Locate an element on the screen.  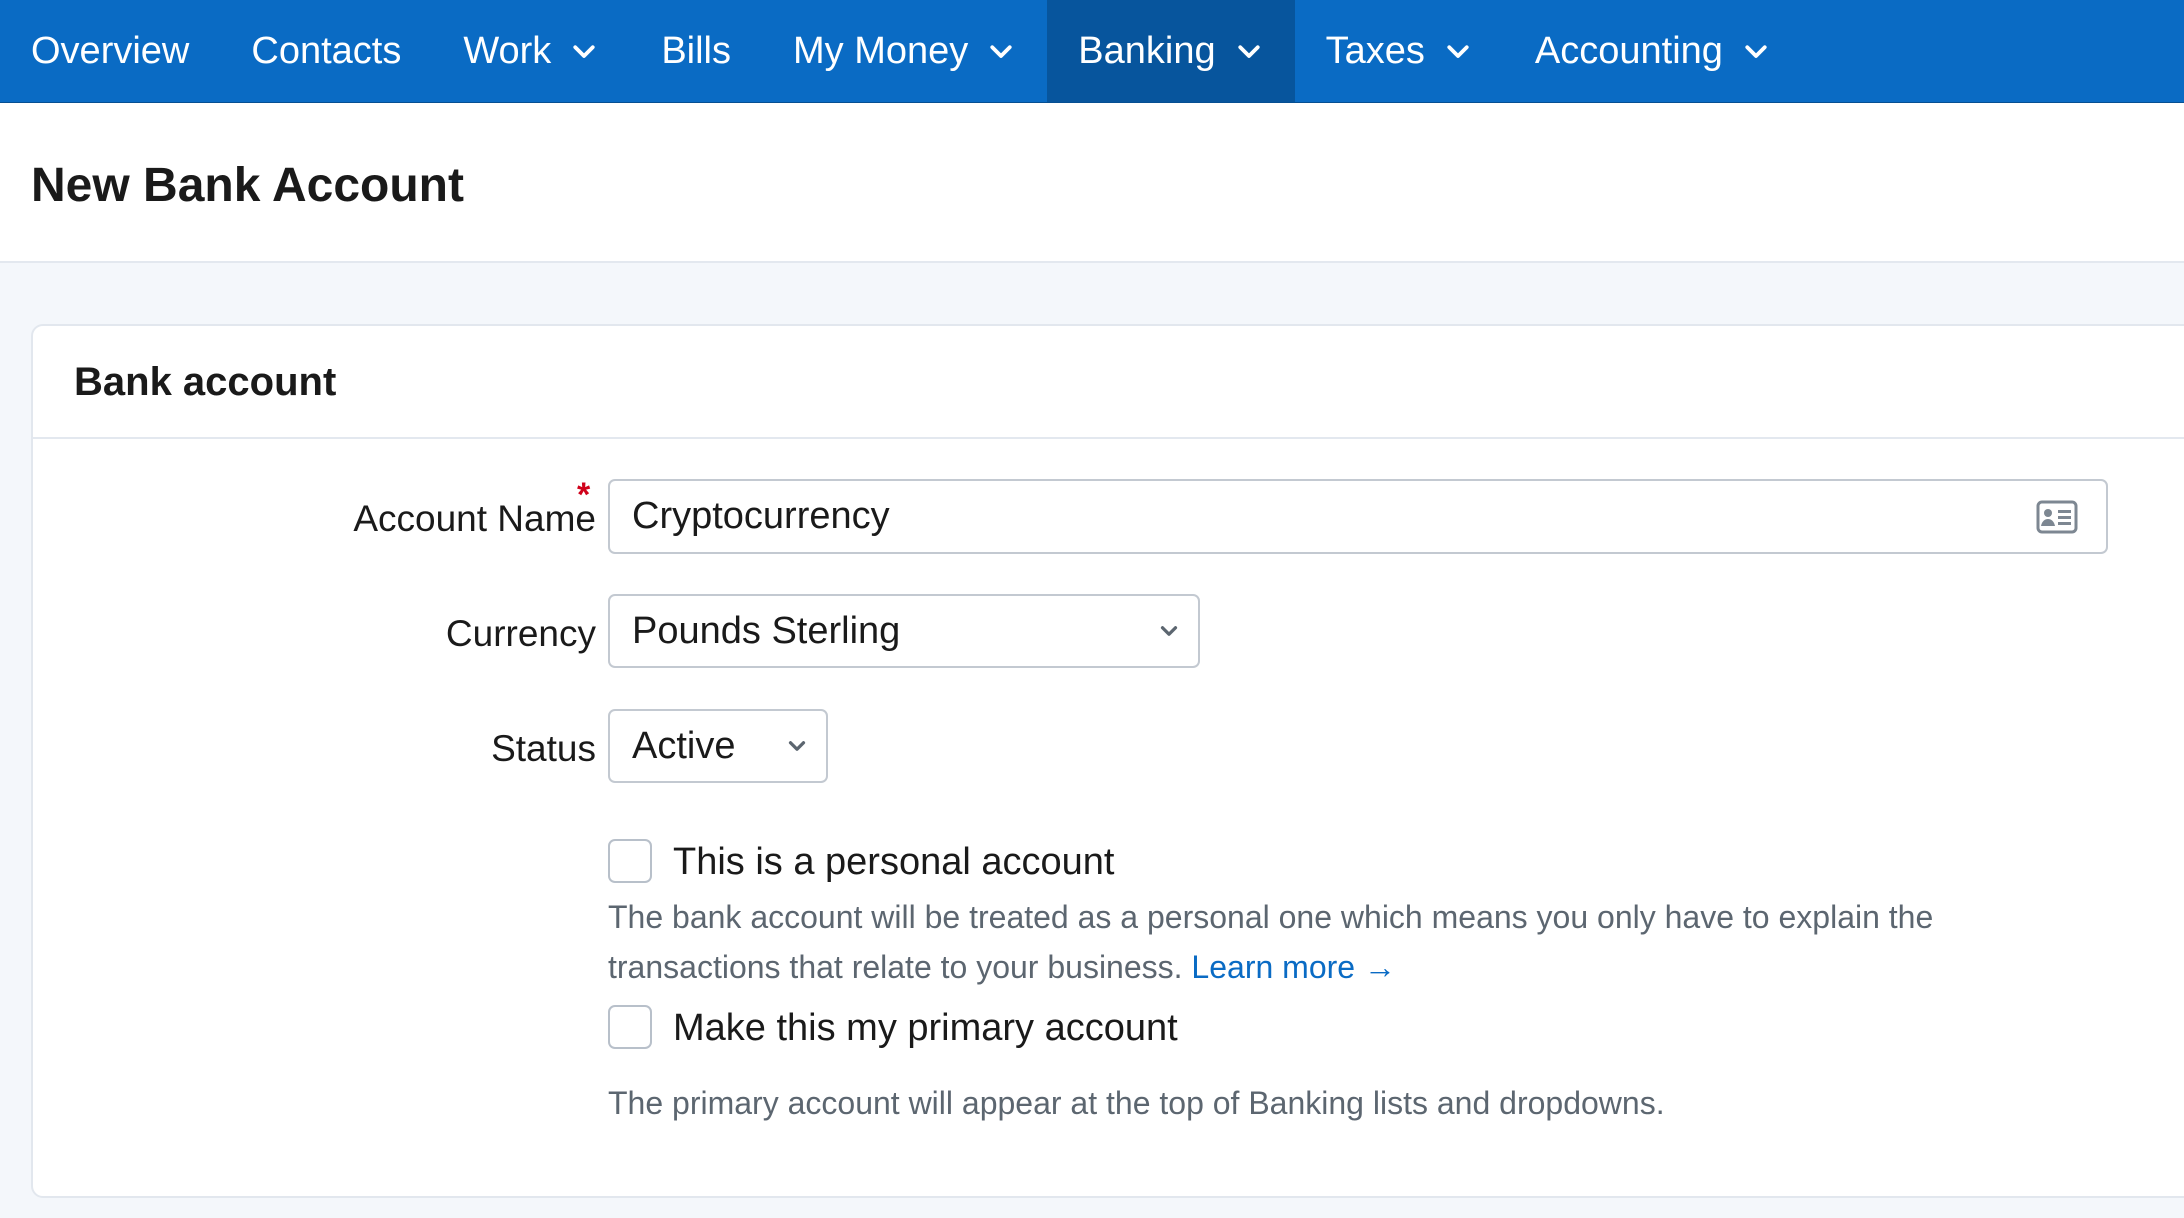
nav-item-work: Work is located at coordinates (531, 51).